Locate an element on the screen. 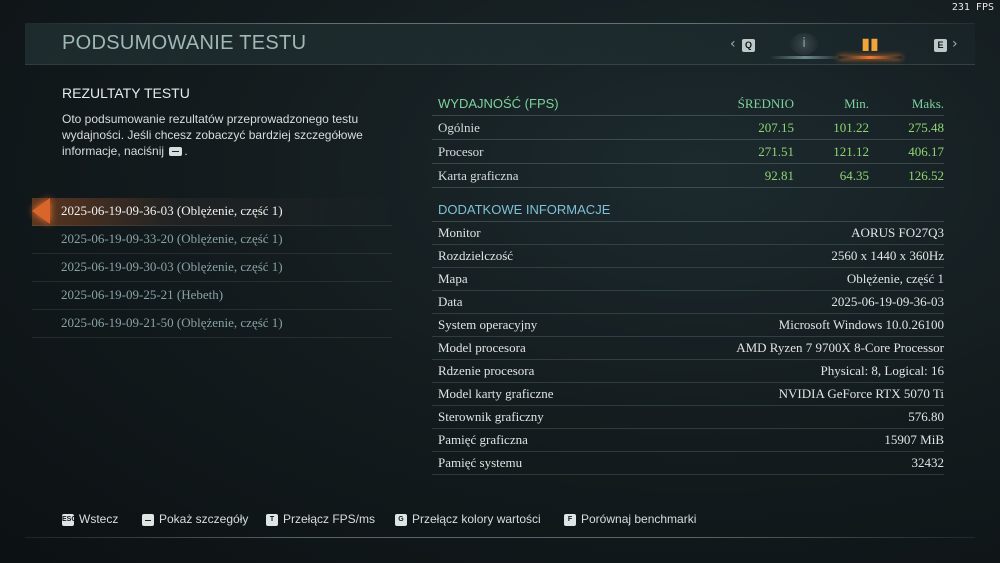 The height and width of the screenshot is (563, 1000). info-key: Model procesora is located at coordinates (482, 347).